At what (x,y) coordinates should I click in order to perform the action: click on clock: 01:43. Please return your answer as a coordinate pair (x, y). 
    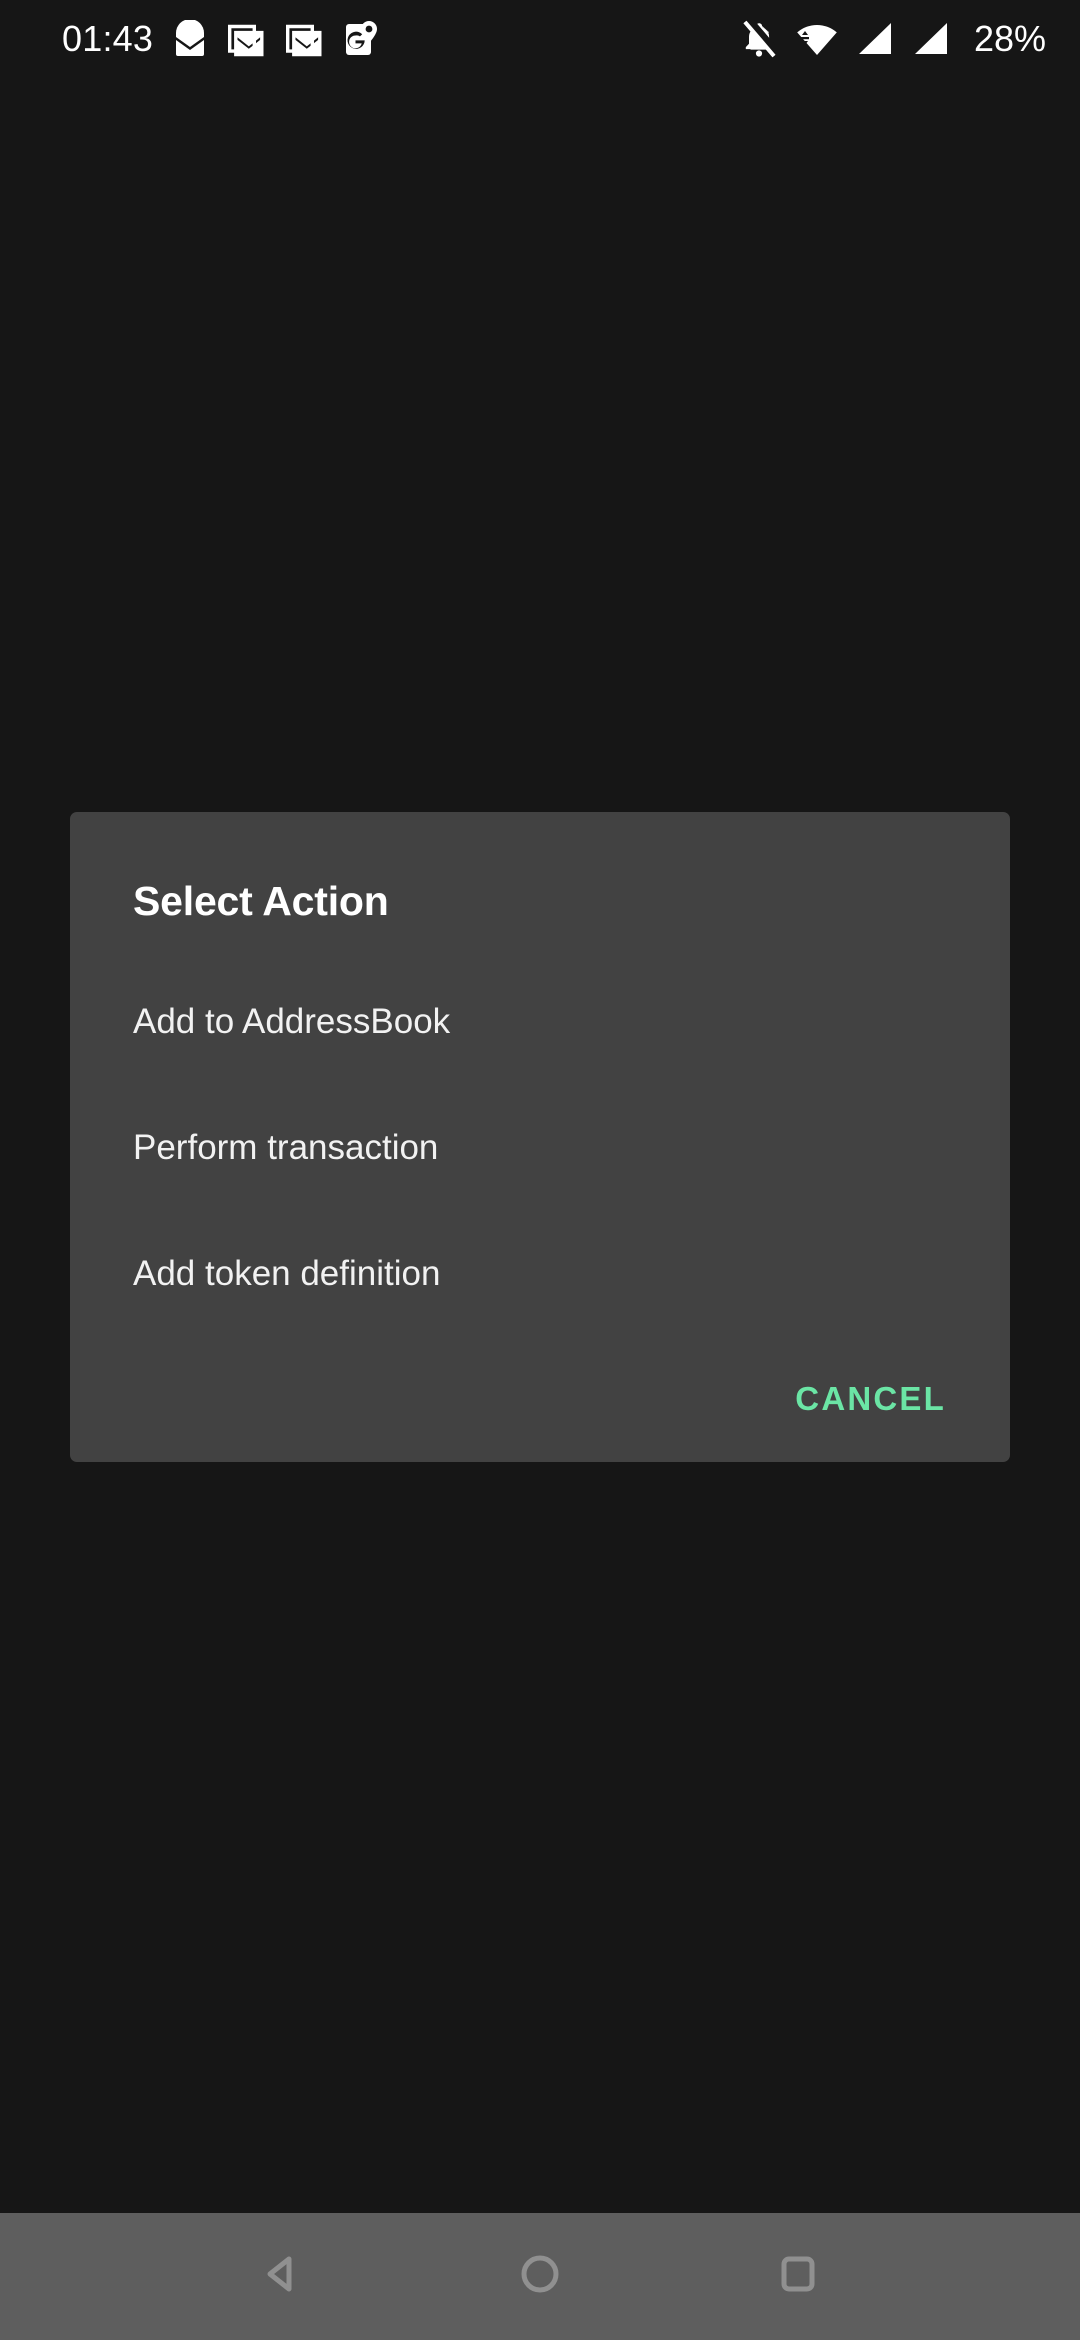
    Looking at the image, I should click on (108, 38).